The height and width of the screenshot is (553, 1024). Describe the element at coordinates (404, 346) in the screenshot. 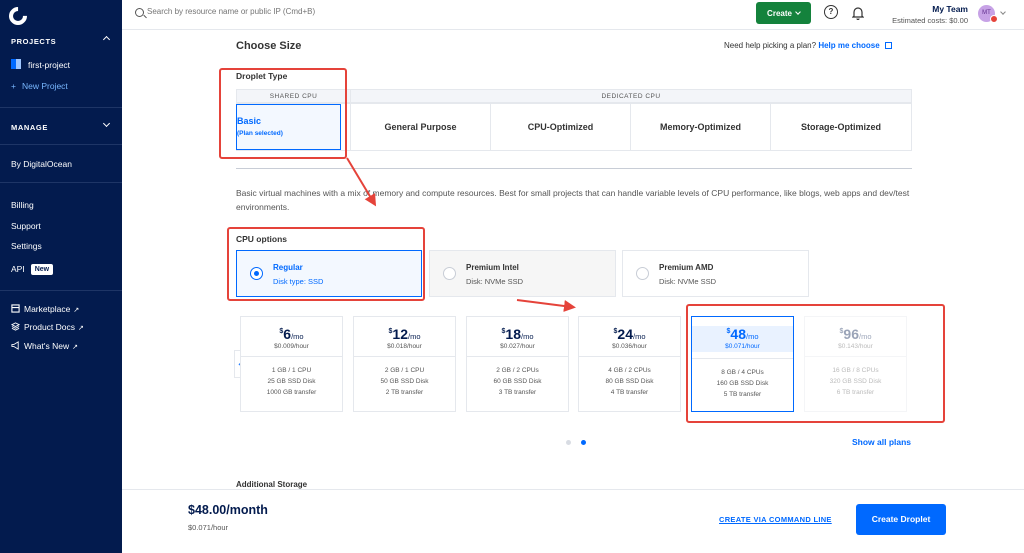

I see `plan-hourly: $0.018/hour` at that location.